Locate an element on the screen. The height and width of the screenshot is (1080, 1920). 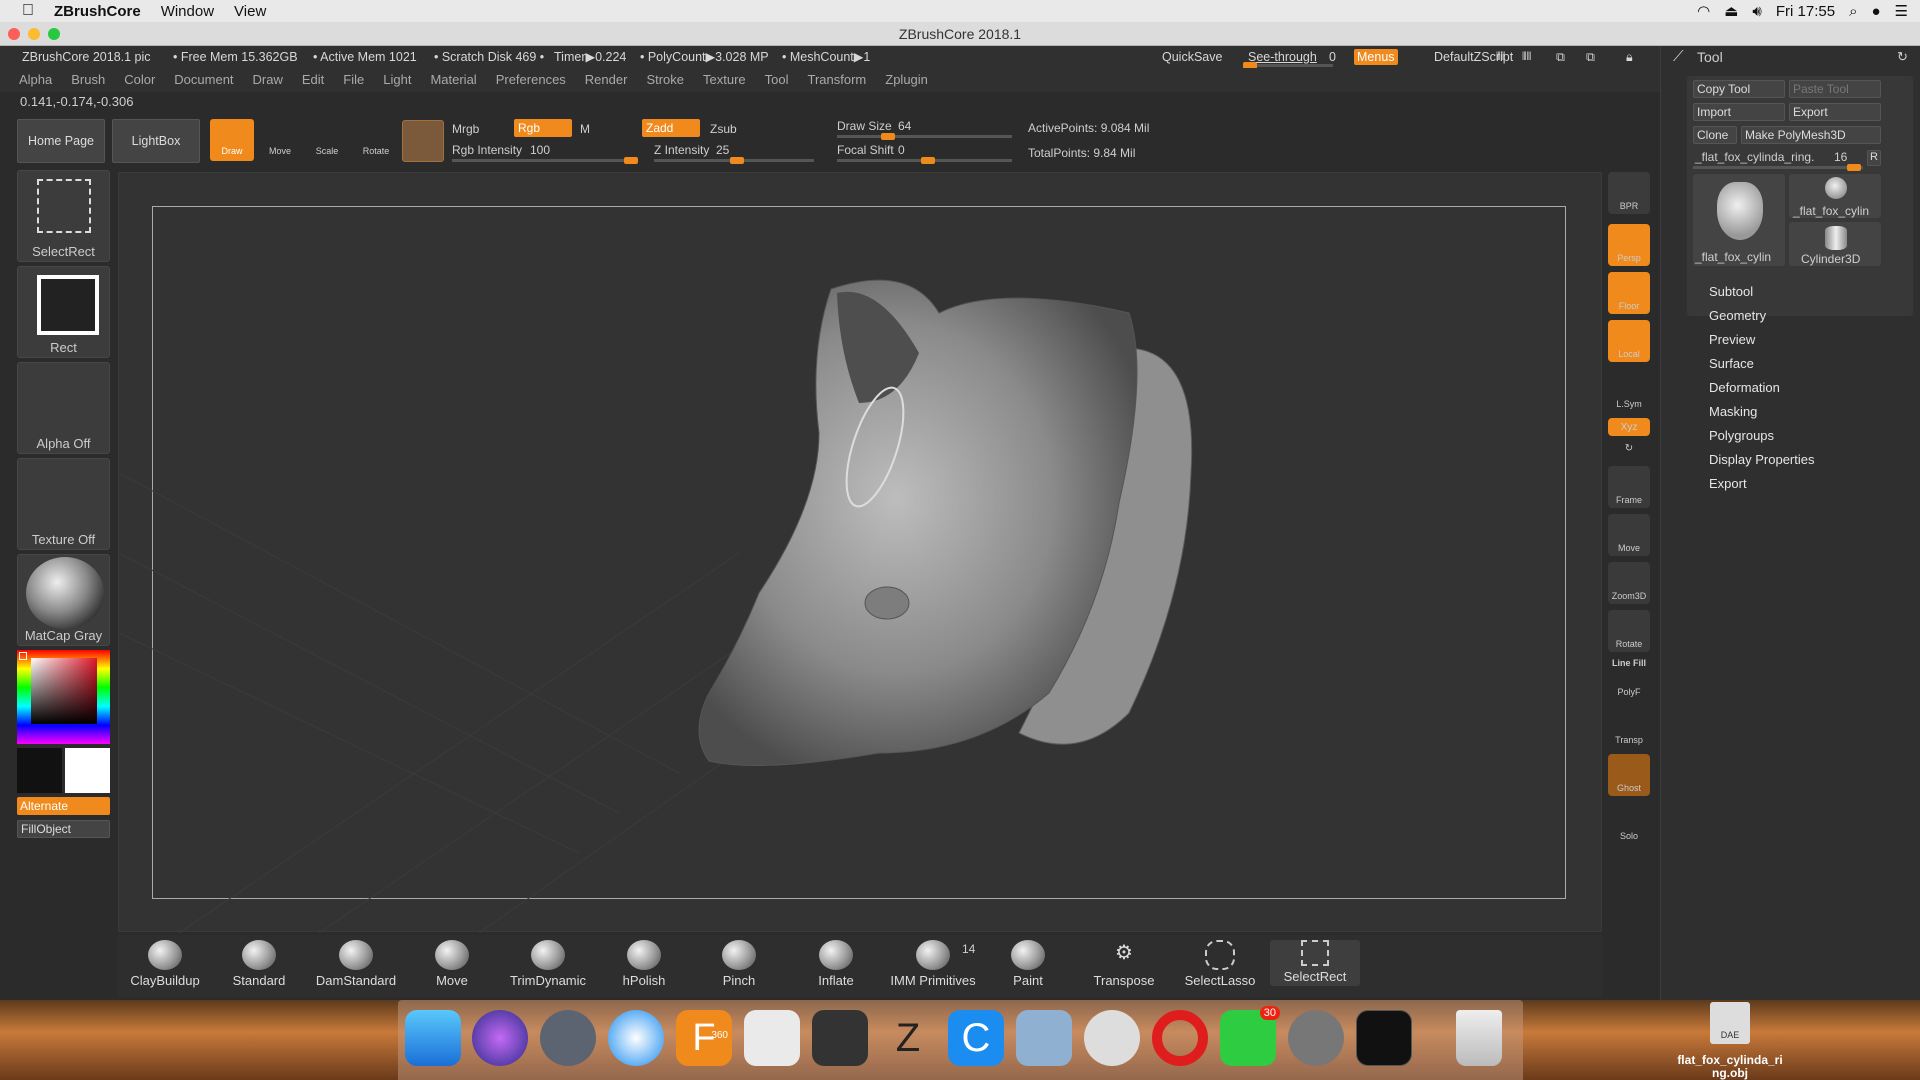
section-display-properties: Display Properties is located at coordinates (1762, 459).